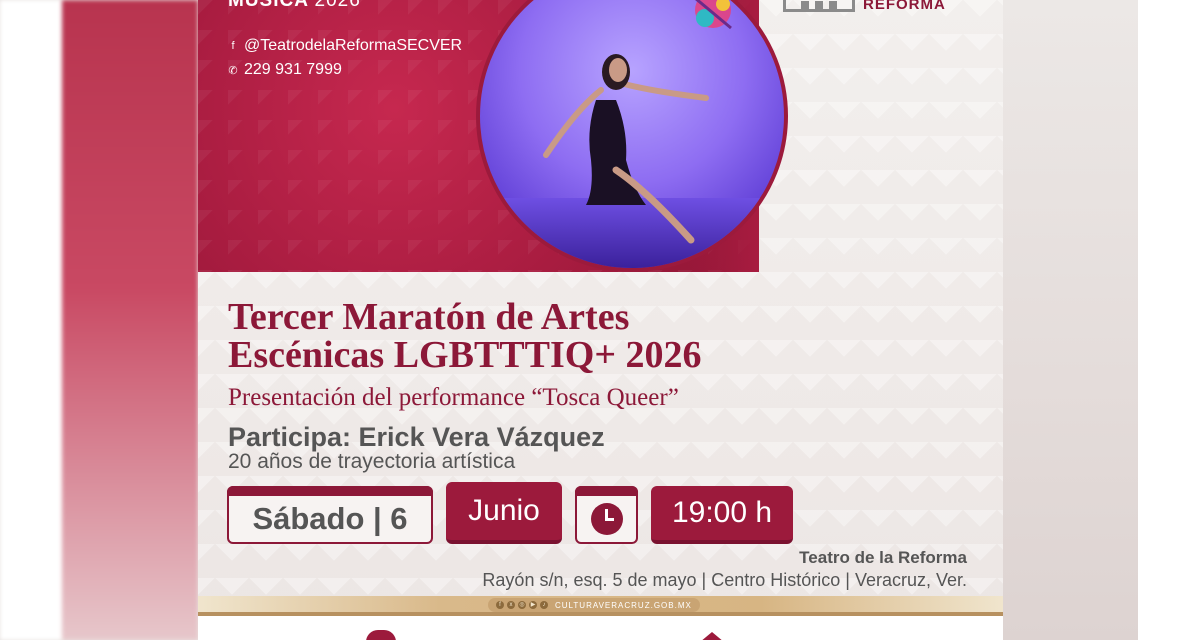 The image size is (1200, 640). What do you see at coordinates (712, 636) in the screenshot?
I see `culture-logo-icon` at bounding box center [712, 636].